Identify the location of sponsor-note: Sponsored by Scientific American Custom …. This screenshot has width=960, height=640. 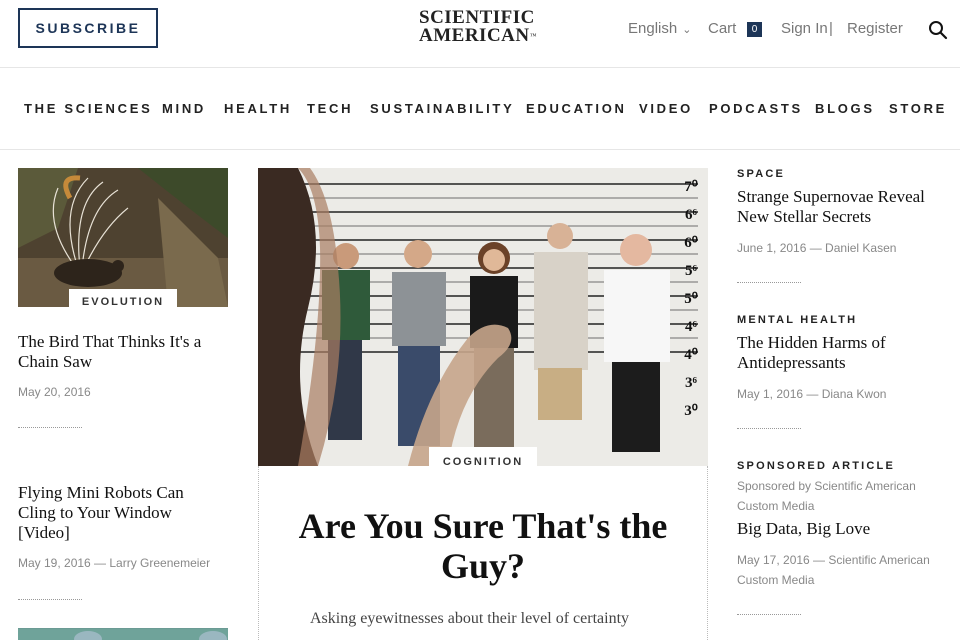
(826, 496).